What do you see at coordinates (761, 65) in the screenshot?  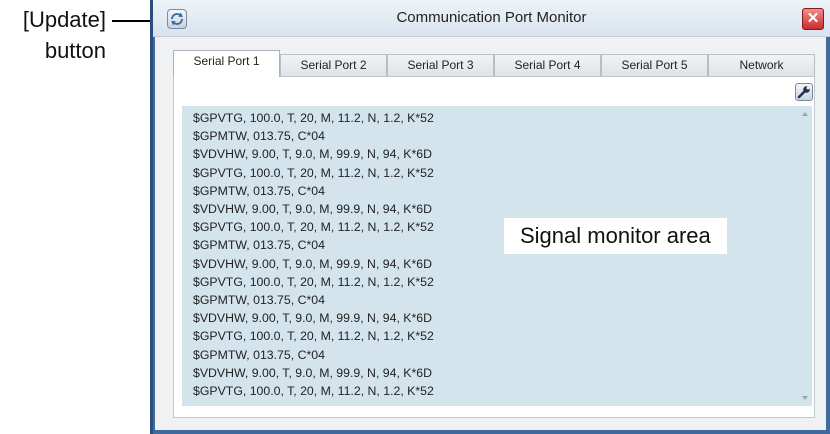 I see `tab-network: Network` at bounding box center [761, 65].